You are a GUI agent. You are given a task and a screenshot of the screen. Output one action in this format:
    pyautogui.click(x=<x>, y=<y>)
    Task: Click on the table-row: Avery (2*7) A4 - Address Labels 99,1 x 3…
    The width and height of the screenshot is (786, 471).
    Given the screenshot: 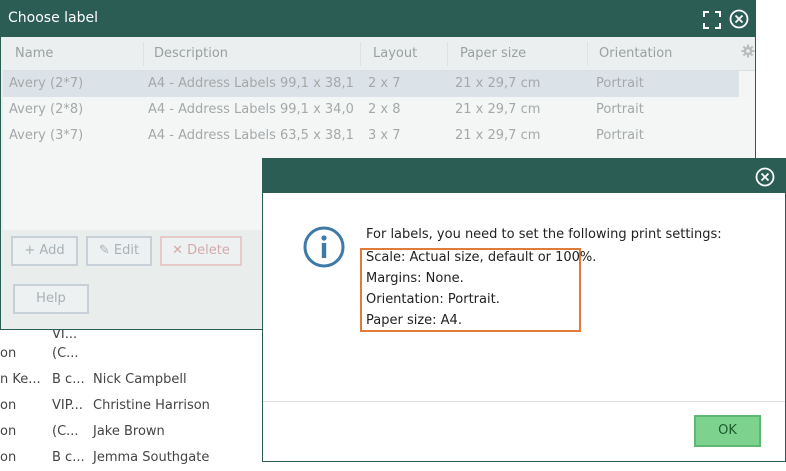 What is the action you would take?
    pyautogui.click(x=371, y=84)
    